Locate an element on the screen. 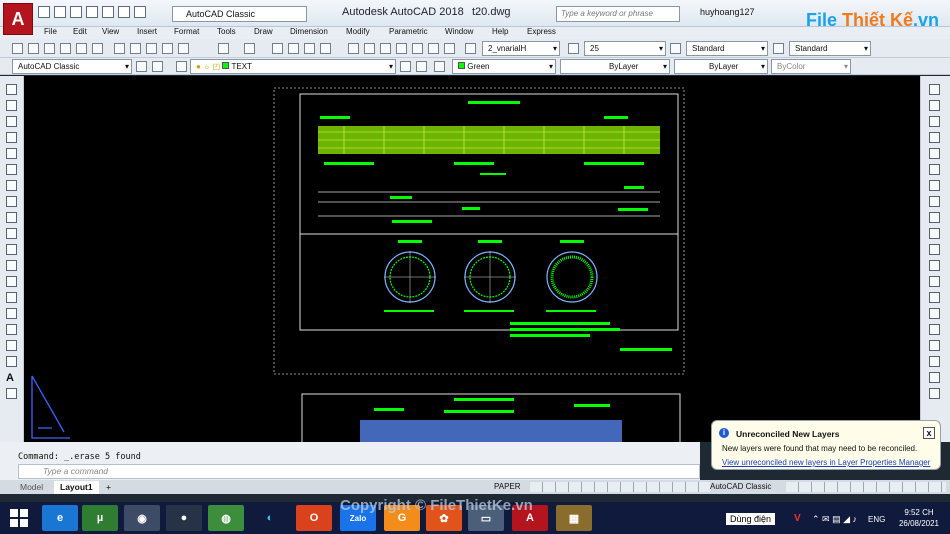 This screenshot has width=950, height=534. close-icon: x is located at coordinates (929, 433).